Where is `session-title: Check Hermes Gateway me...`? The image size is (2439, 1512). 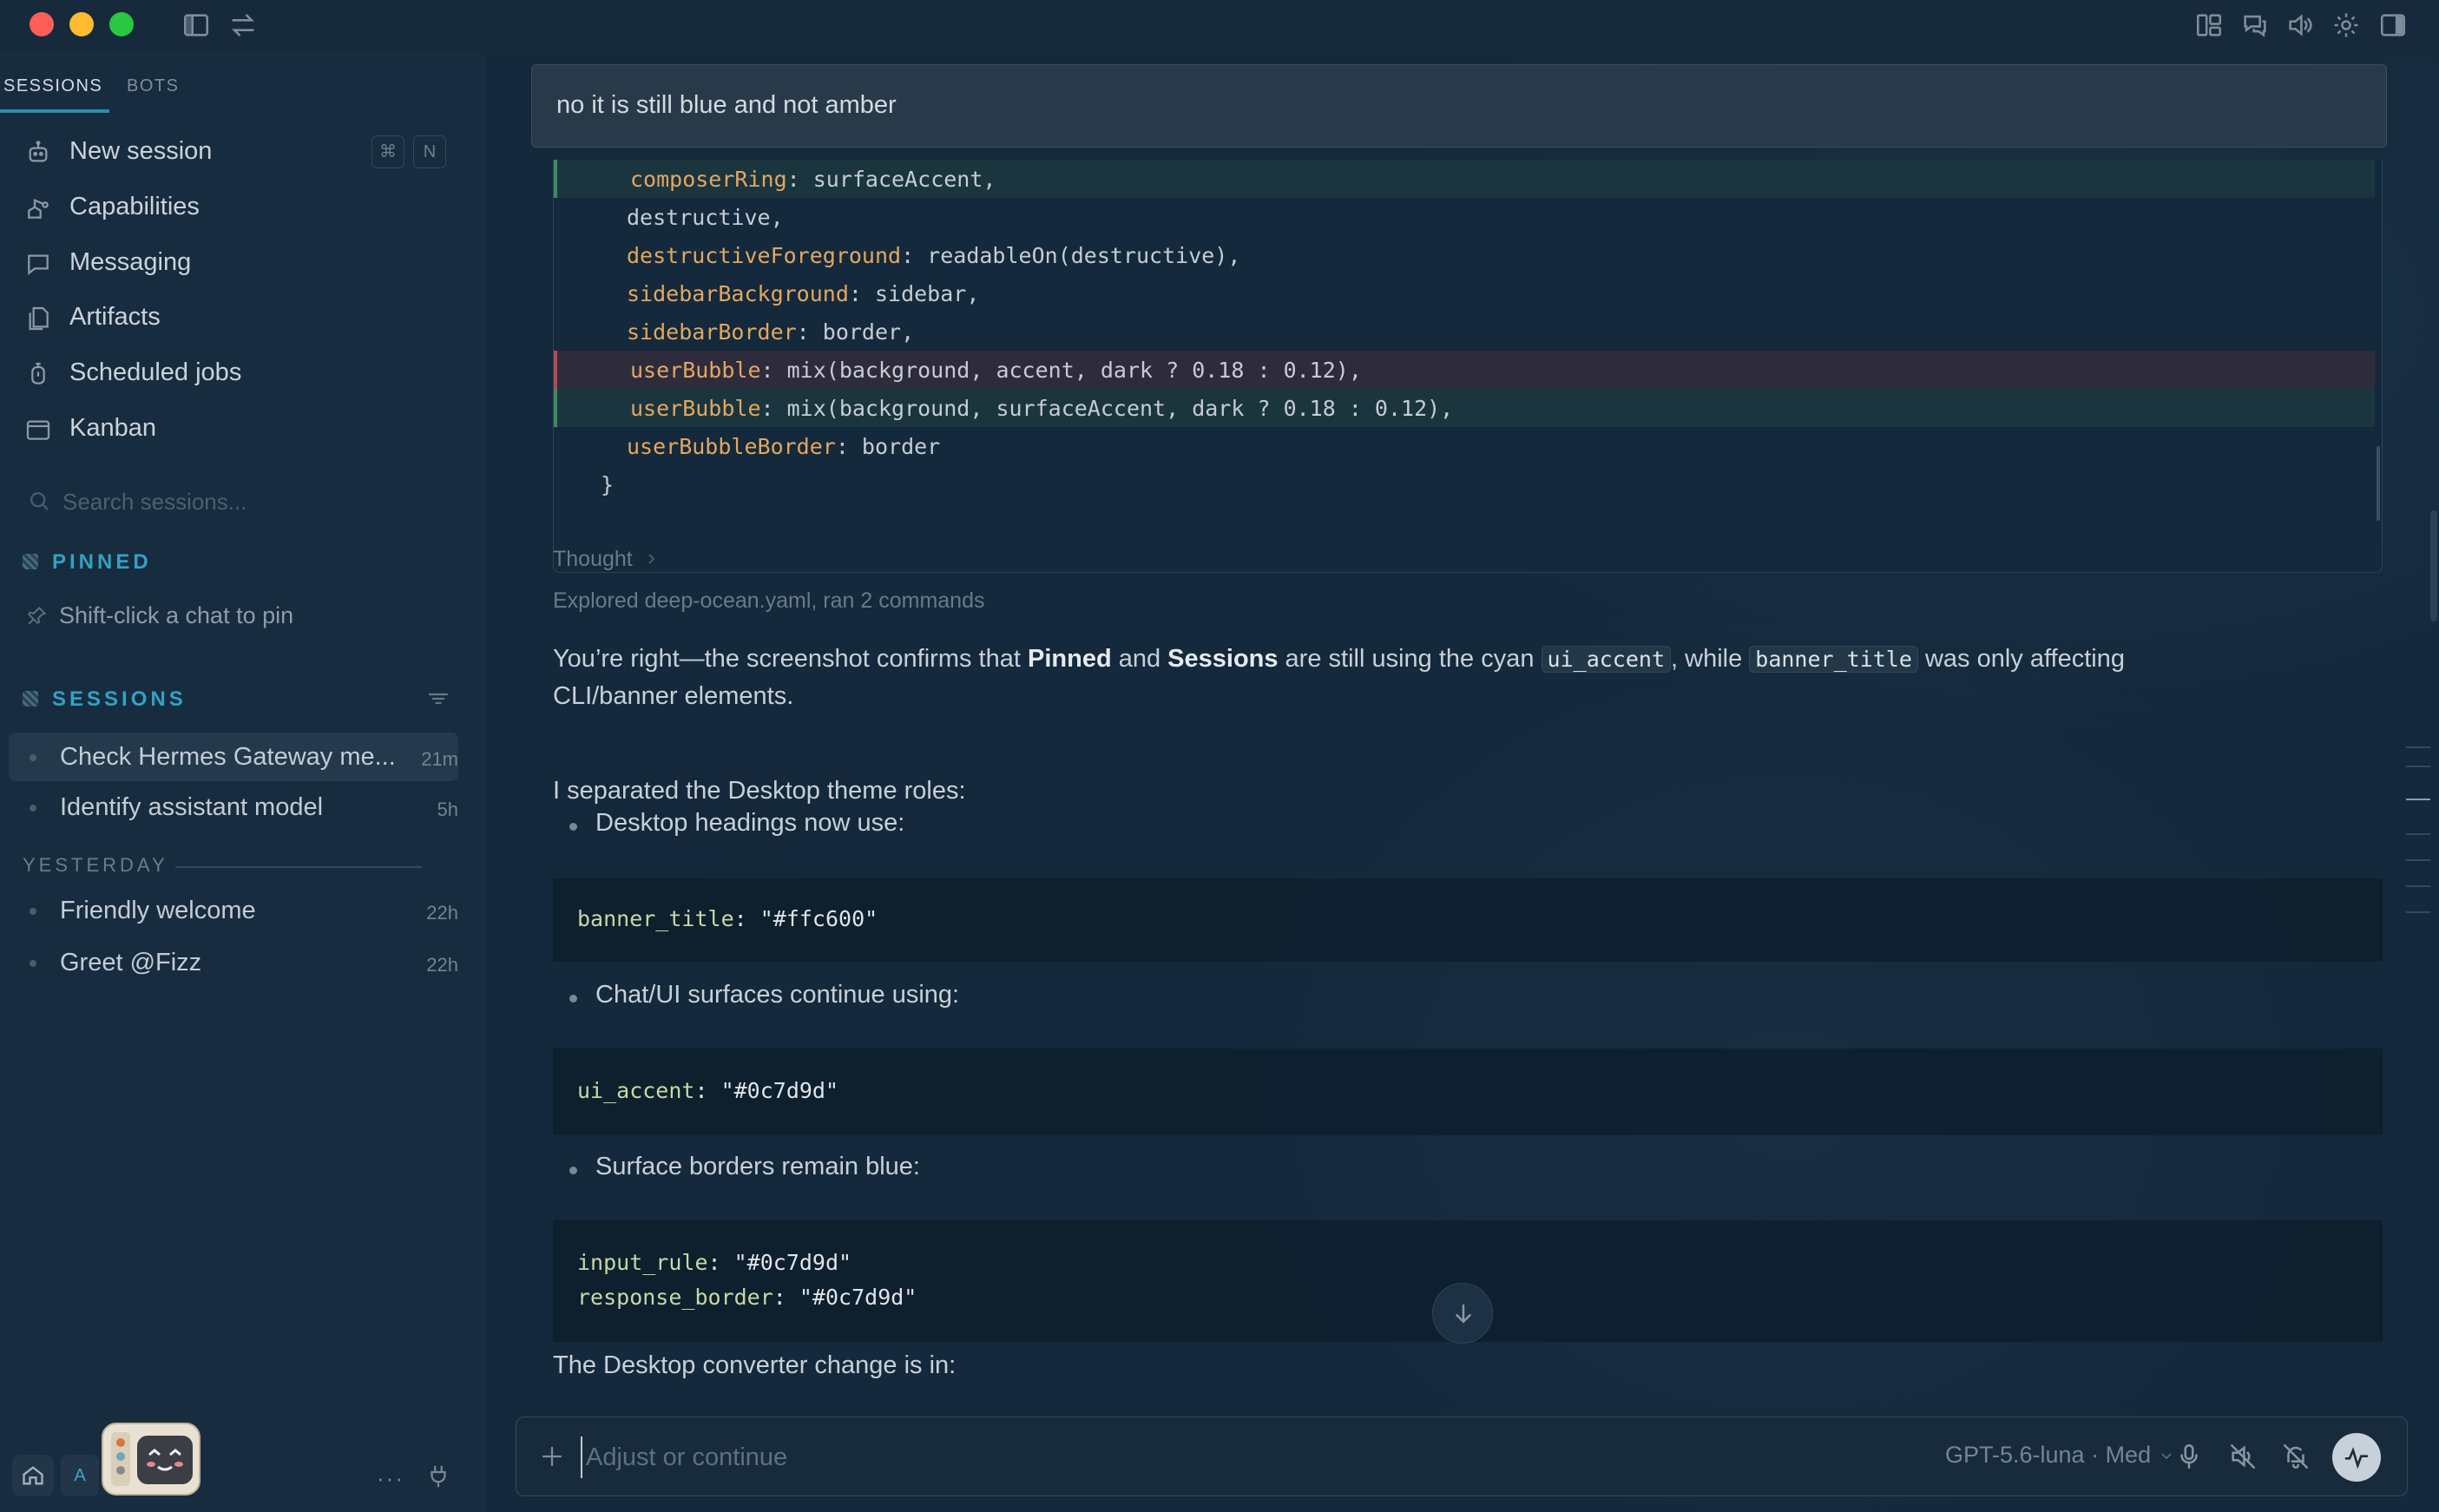
session-title: Check Hermes Gateway me... is located at coordinates (228, 757).